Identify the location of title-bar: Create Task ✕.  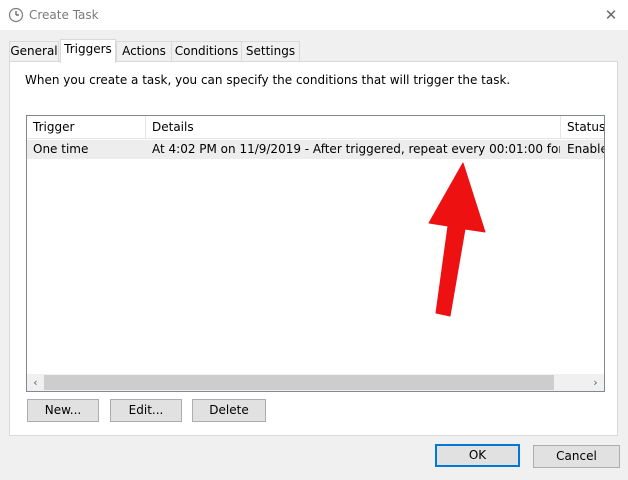
(314, 15).